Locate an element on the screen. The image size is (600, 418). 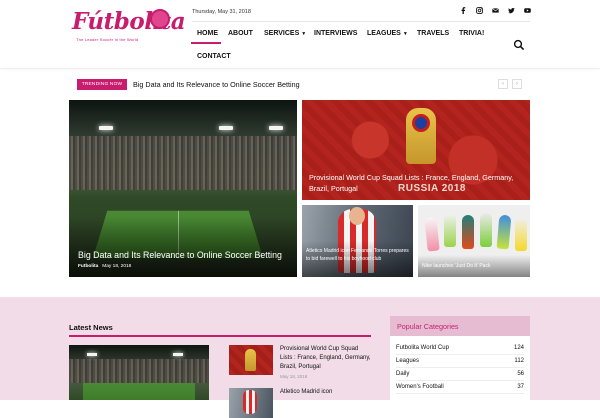
nav-item-label: SERVICES is located at coordinates (282, 33).